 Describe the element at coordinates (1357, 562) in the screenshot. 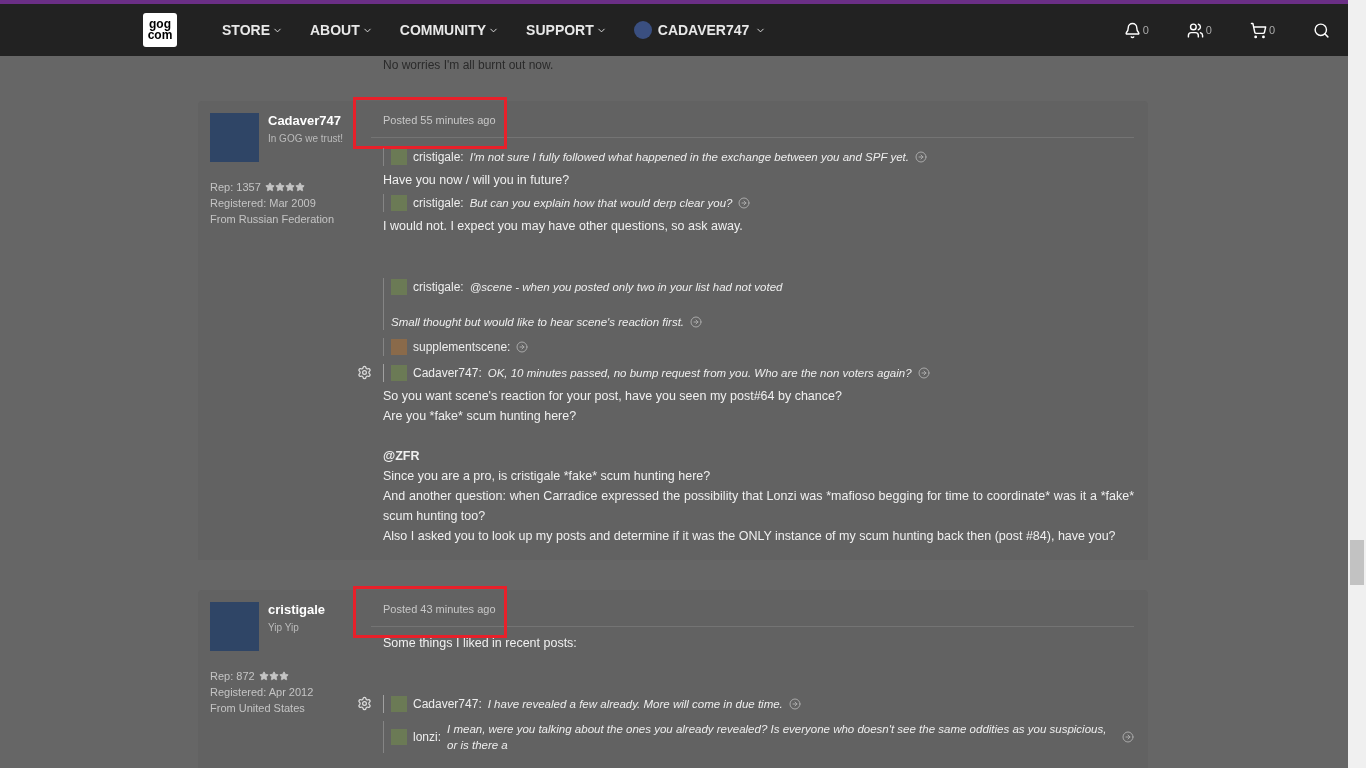

I see `scrollbar-thumb` at that location.